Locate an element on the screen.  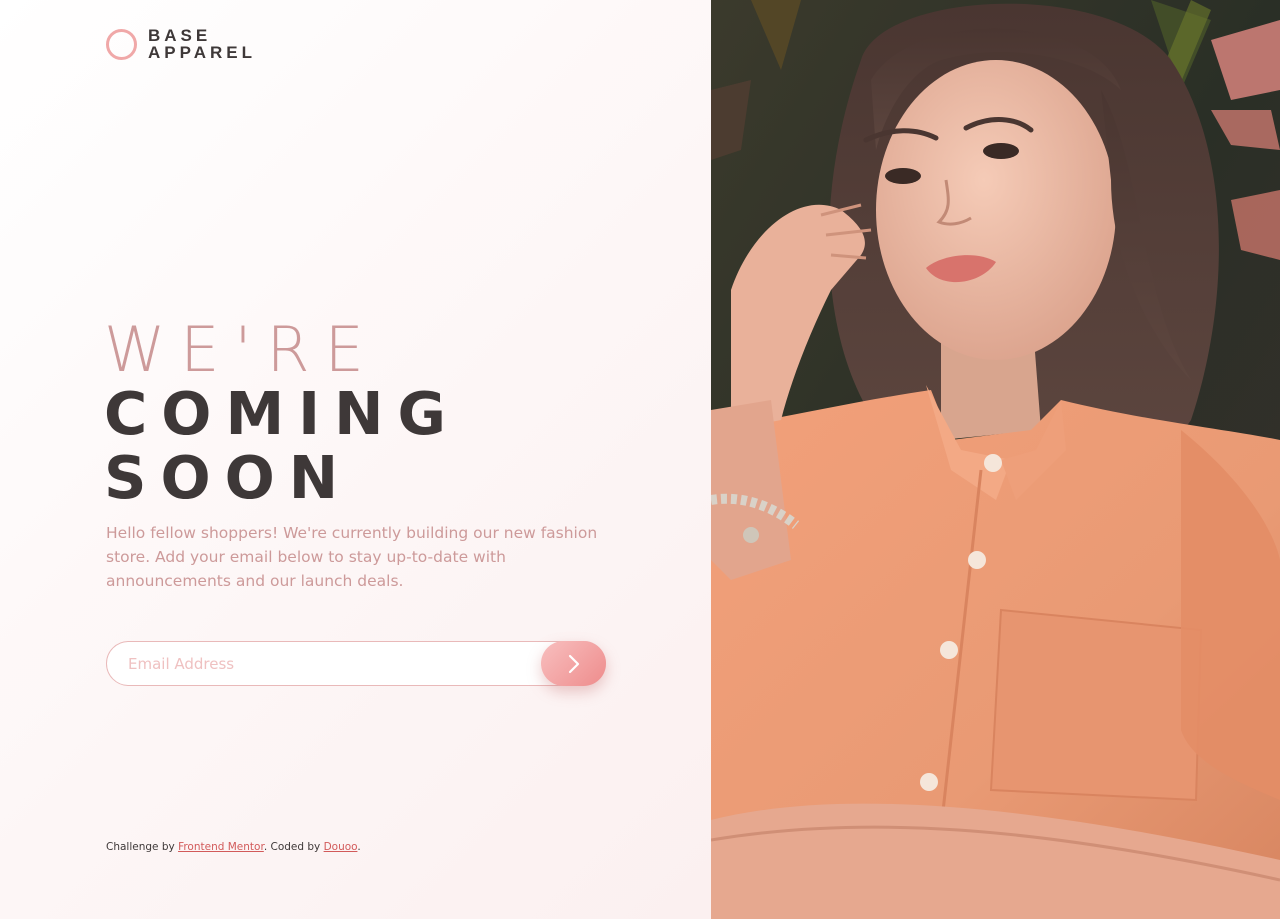
logo: BASE APPAREL is located at coordinates (181, 44).